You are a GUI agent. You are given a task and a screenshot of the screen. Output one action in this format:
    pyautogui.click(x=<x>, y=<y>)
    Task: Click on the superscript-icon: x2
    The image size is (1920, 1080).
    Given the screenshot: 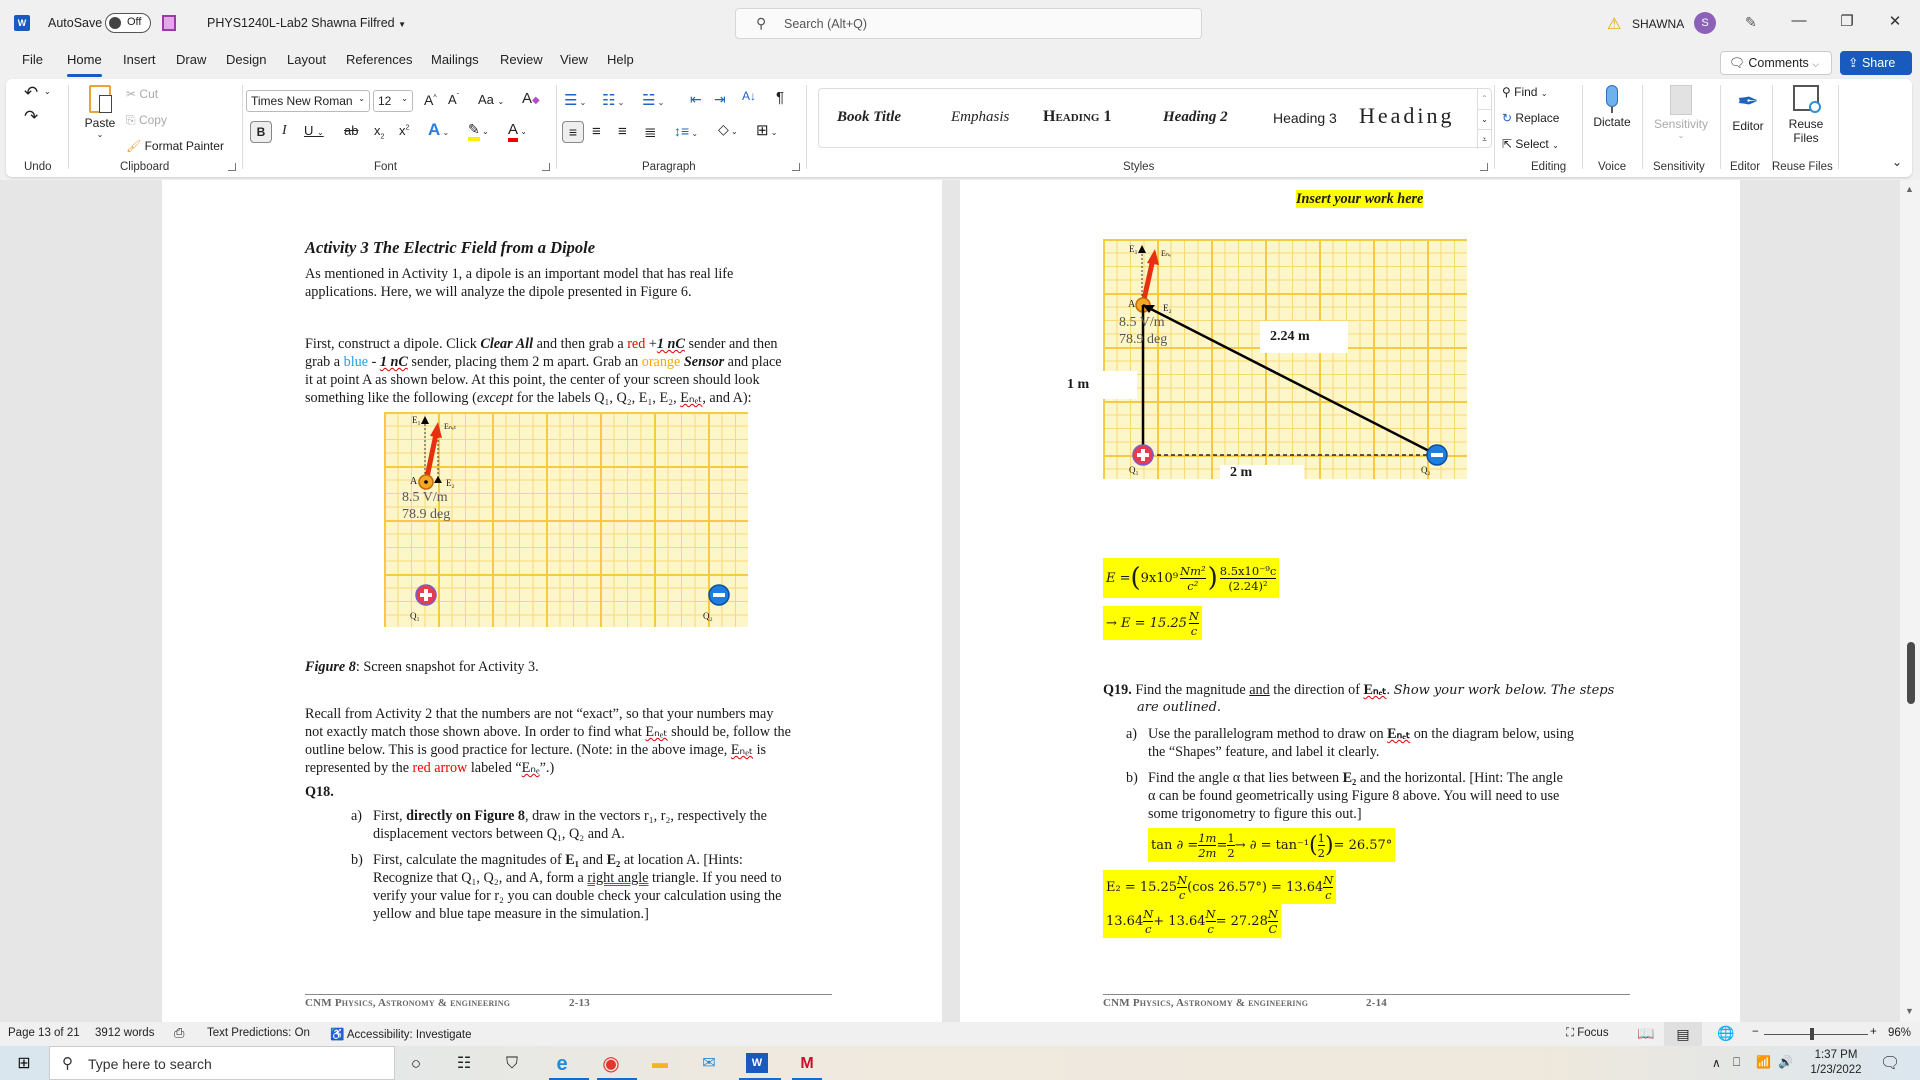 What is the action you would take?
    pyautogui.click(x=404, y=130)
    